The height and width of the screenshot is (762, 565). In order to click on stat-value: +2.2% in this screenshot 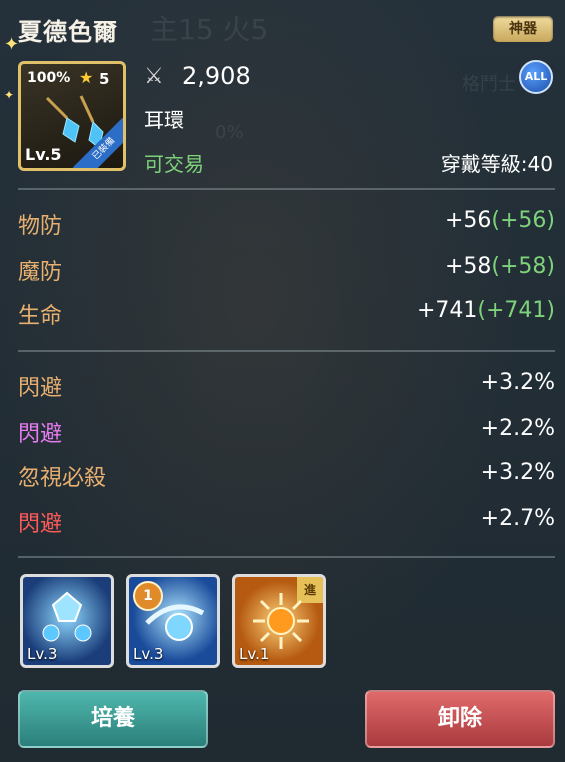, I will do `click(517, 428)`.